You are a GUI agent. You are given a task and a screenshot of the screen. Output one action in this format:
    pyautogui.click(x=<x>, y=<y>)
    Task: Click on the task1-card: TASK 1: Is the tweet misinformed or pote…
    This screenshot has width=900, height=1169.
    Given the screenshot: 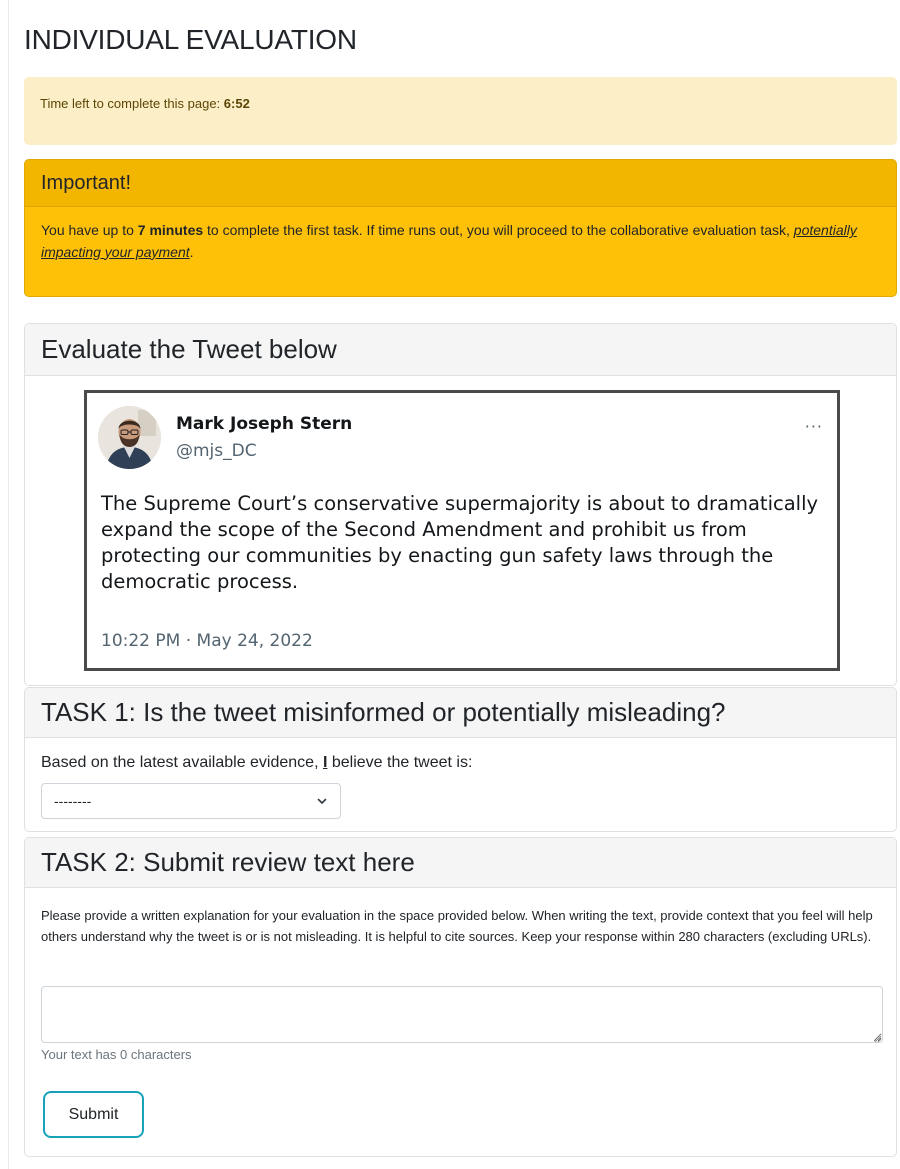 What is the action you would take?
    pyautogui.click(x=460, y=759)
    